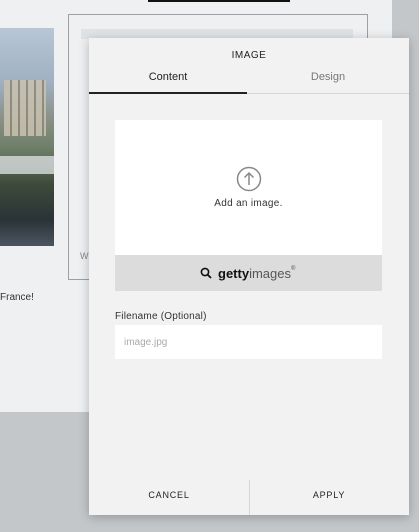 The width and height of the screenshot is (419, 532). I want to click on getty-brand-bold: getty, so click(234, 273).